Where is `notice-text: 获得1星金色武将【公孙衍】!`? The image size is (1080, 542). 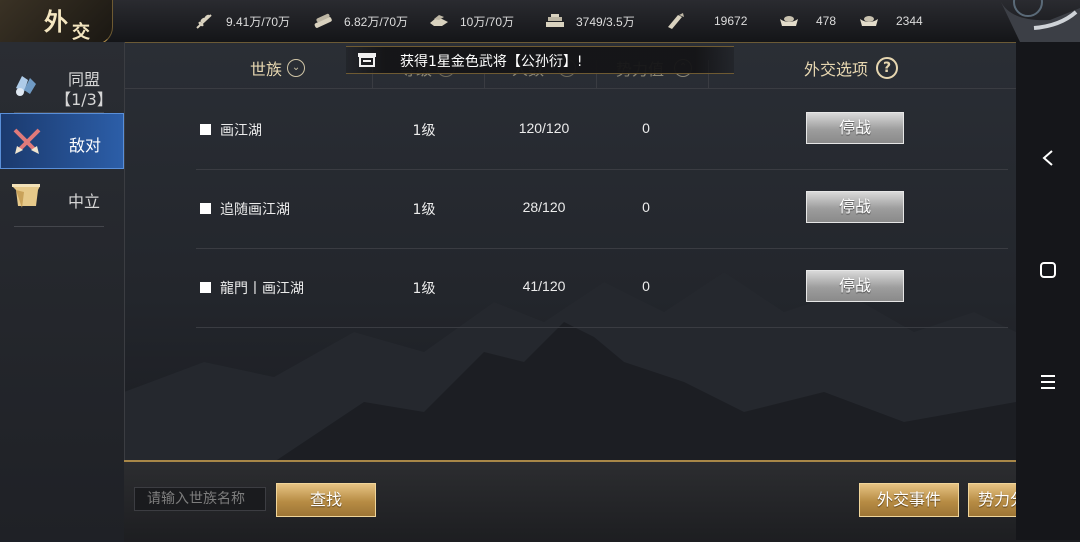
notice-text: 获得1星金色武将【公孙衍】! is located at coordinates (491, 62).